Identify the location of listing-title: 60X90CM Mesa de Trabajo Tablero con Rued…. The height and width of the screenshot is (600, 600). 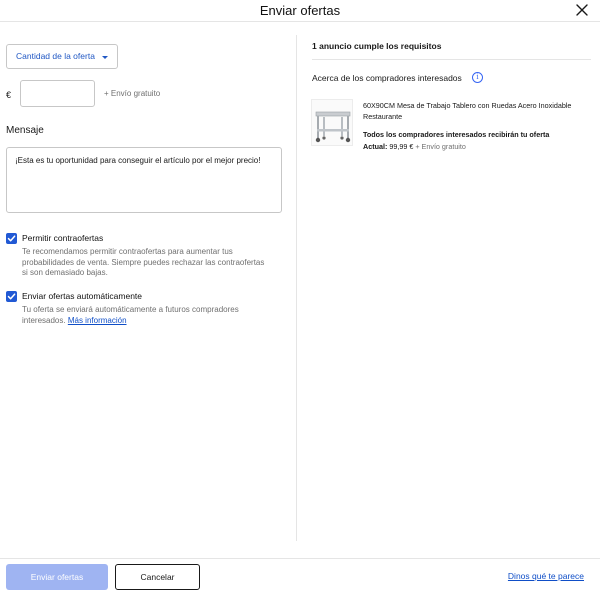
(467, 111).